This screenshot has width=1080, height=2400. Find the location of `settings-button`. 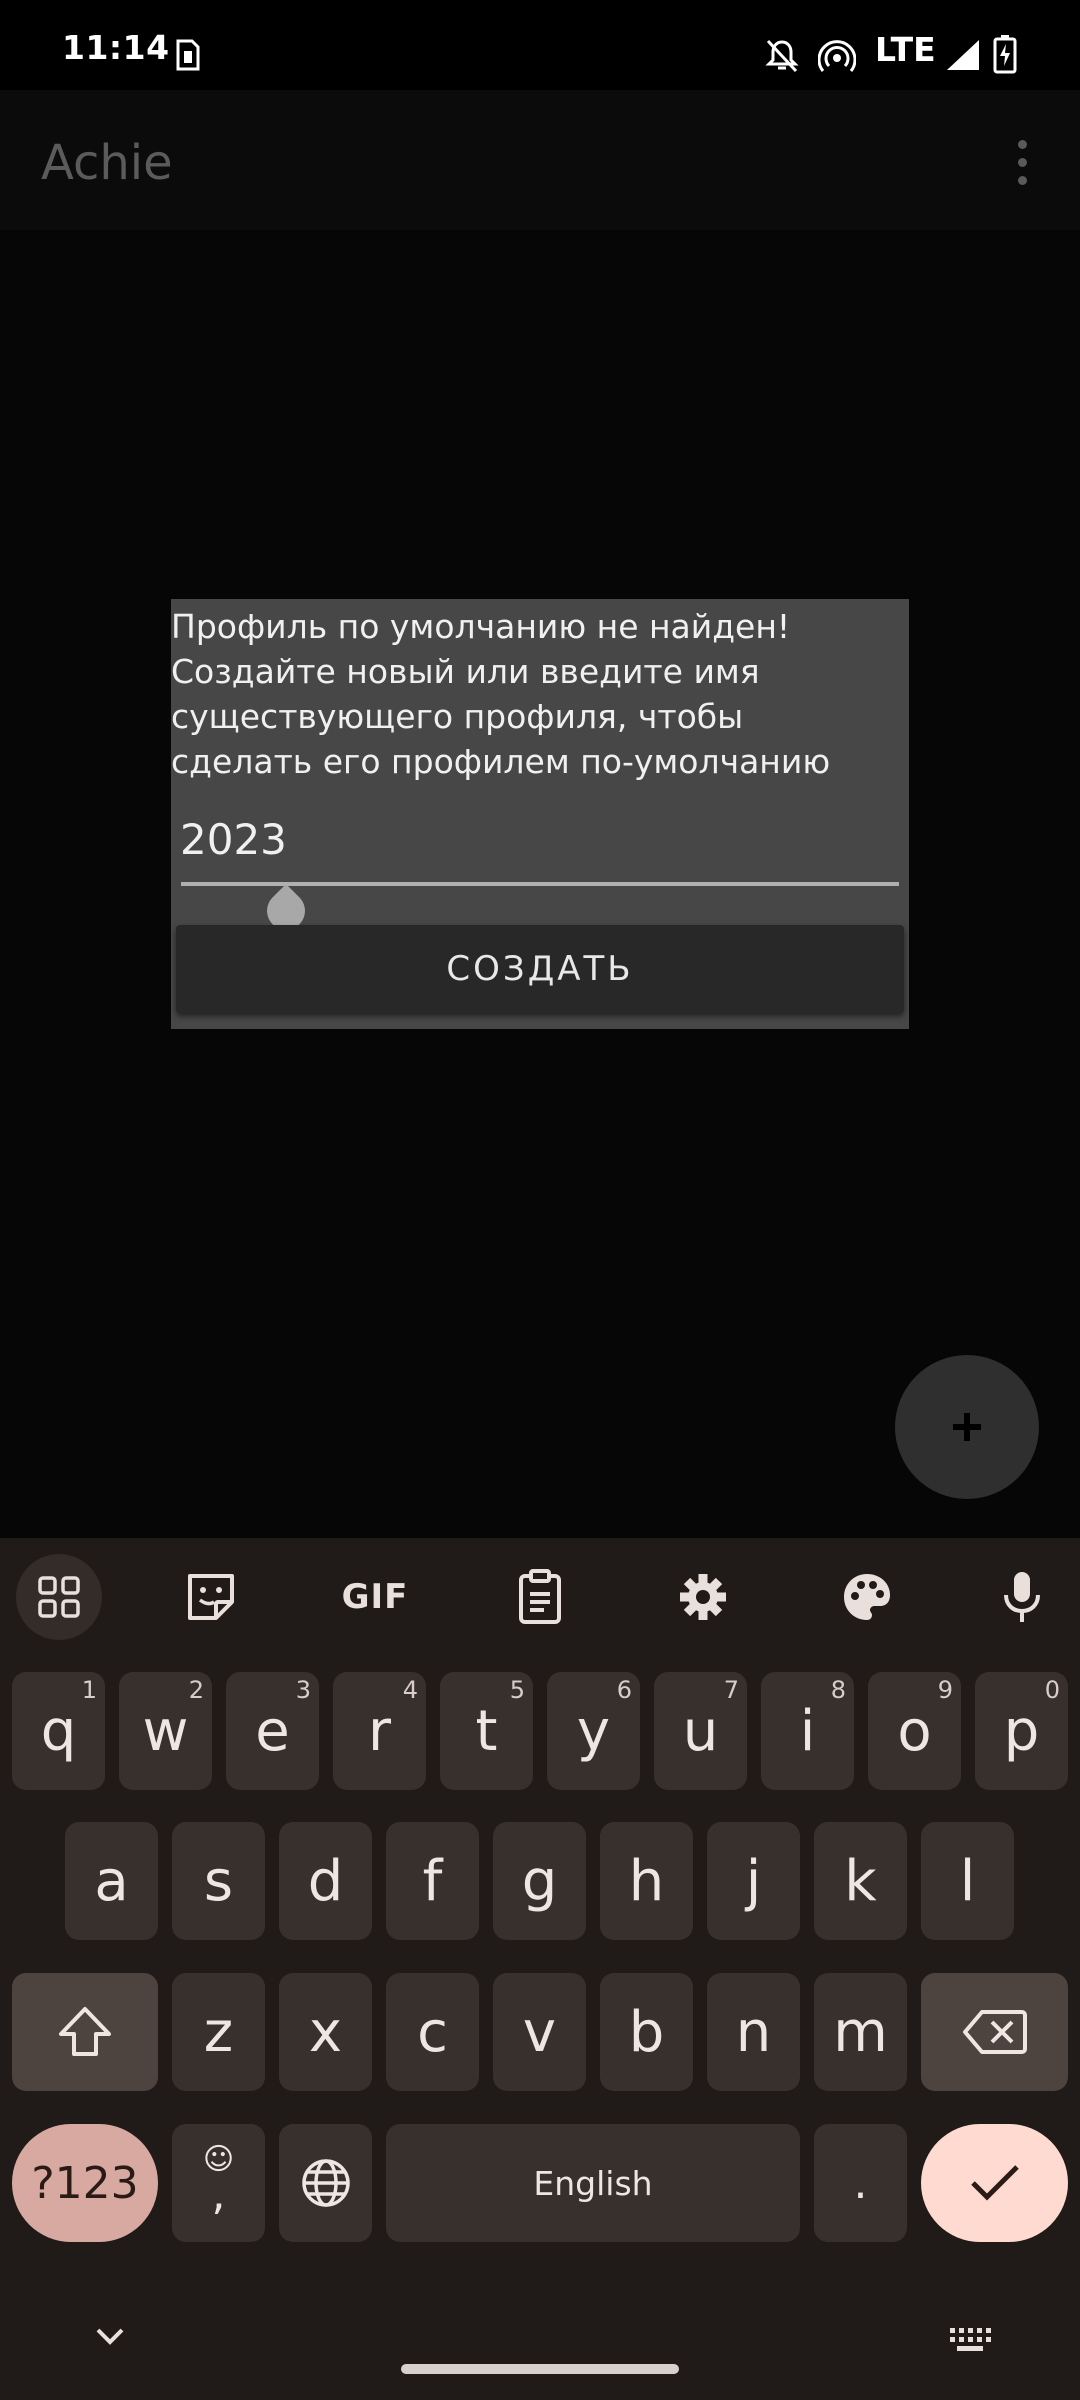

settings-button is located at coordinates (703, 1597).